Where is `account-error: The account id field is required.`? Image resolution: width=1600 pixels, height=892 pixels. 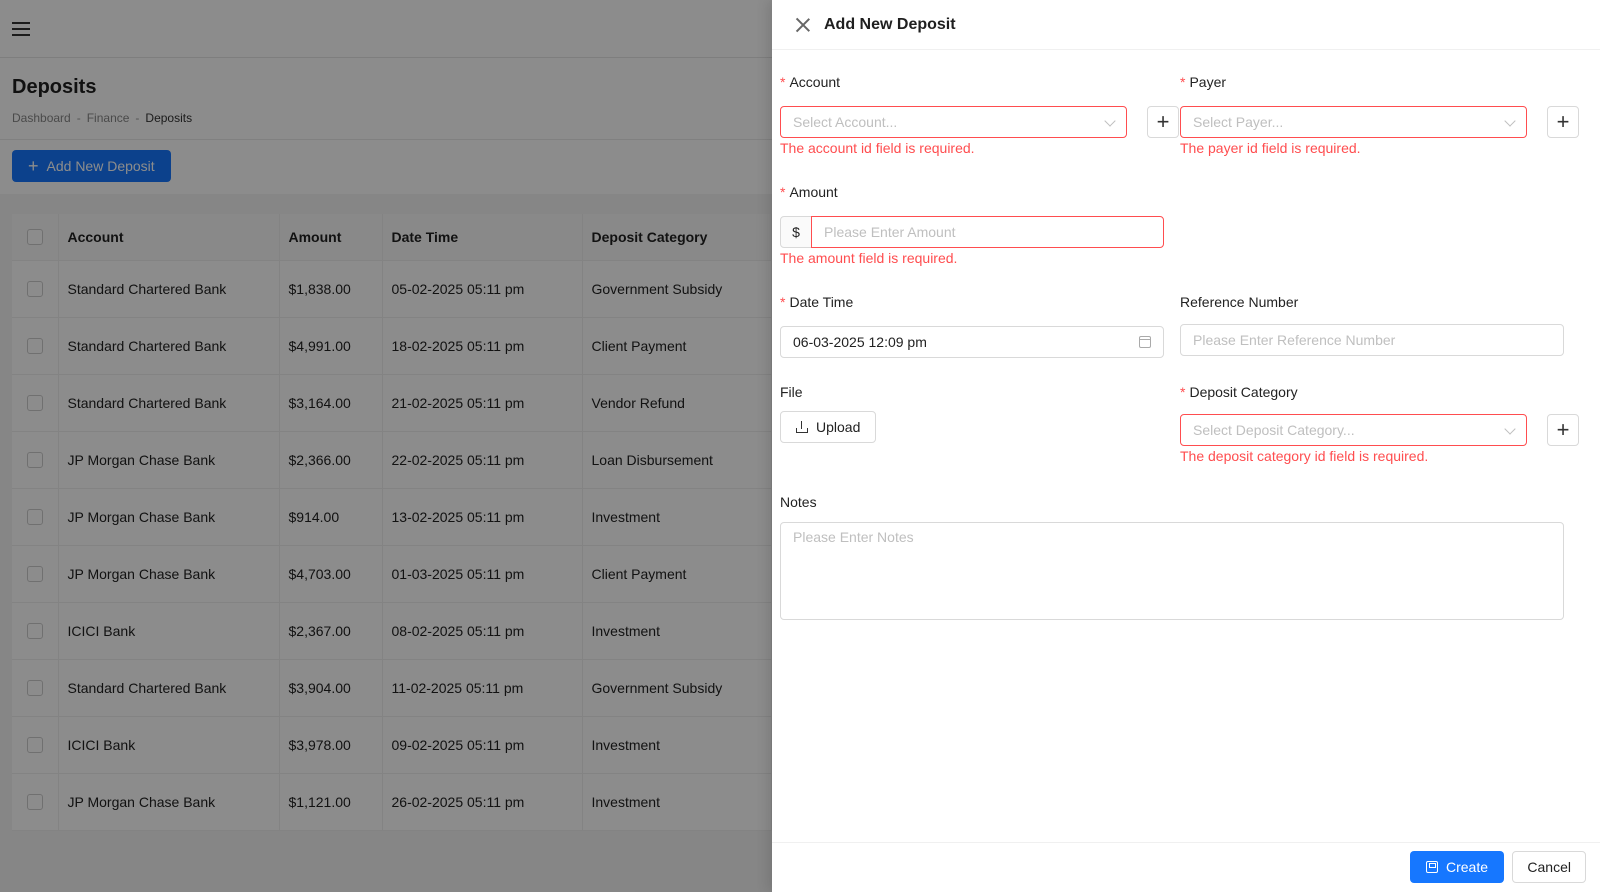 account-error: The account id field is required. is located at coordinates (877, 148).